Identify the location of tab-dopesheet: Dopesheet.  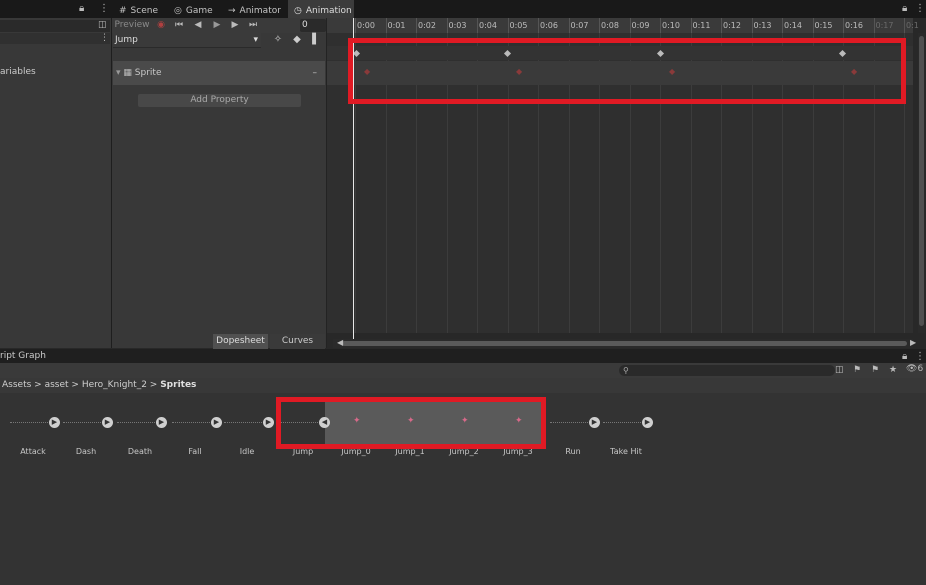
(240, 341).